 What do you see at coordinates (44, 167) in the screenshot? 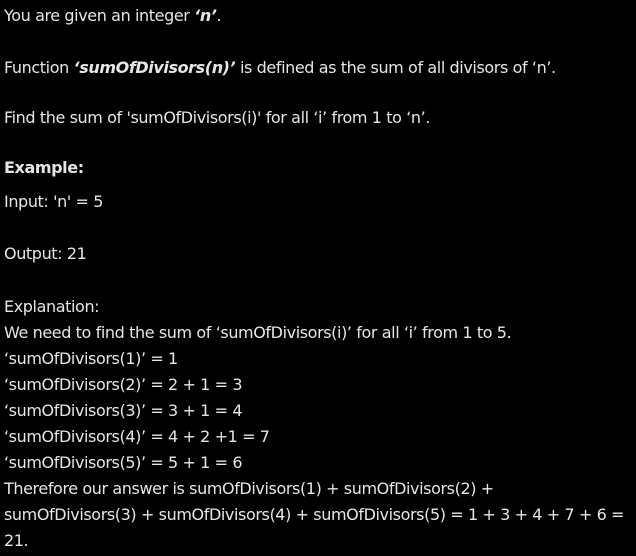
I see `example-heading: Example:` at bounding box center [44, 167].